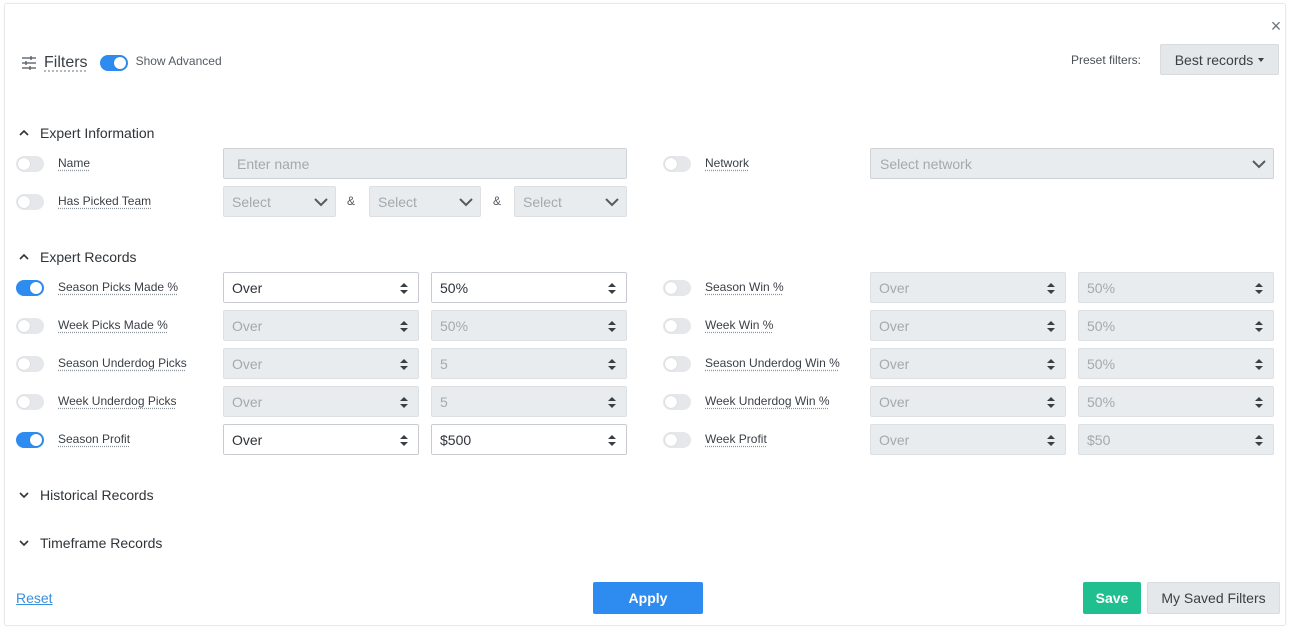 The width and height of the screenshot is (1290, 629). What do you see at coordinates (529, 325) in the screenshot?
I see `week-picks-made-value-select: 50%` at bounding box center [529, 325].